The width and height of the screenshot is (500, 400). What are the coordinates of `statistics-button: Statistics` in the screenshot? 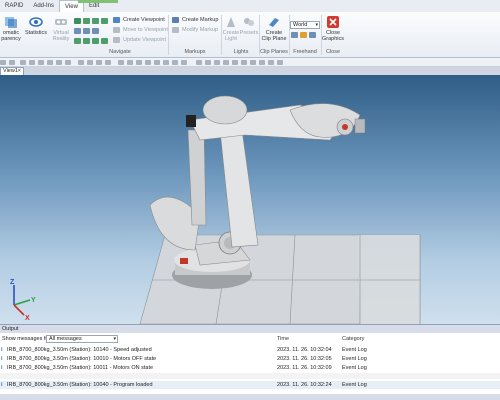 It's located at (36, 25).